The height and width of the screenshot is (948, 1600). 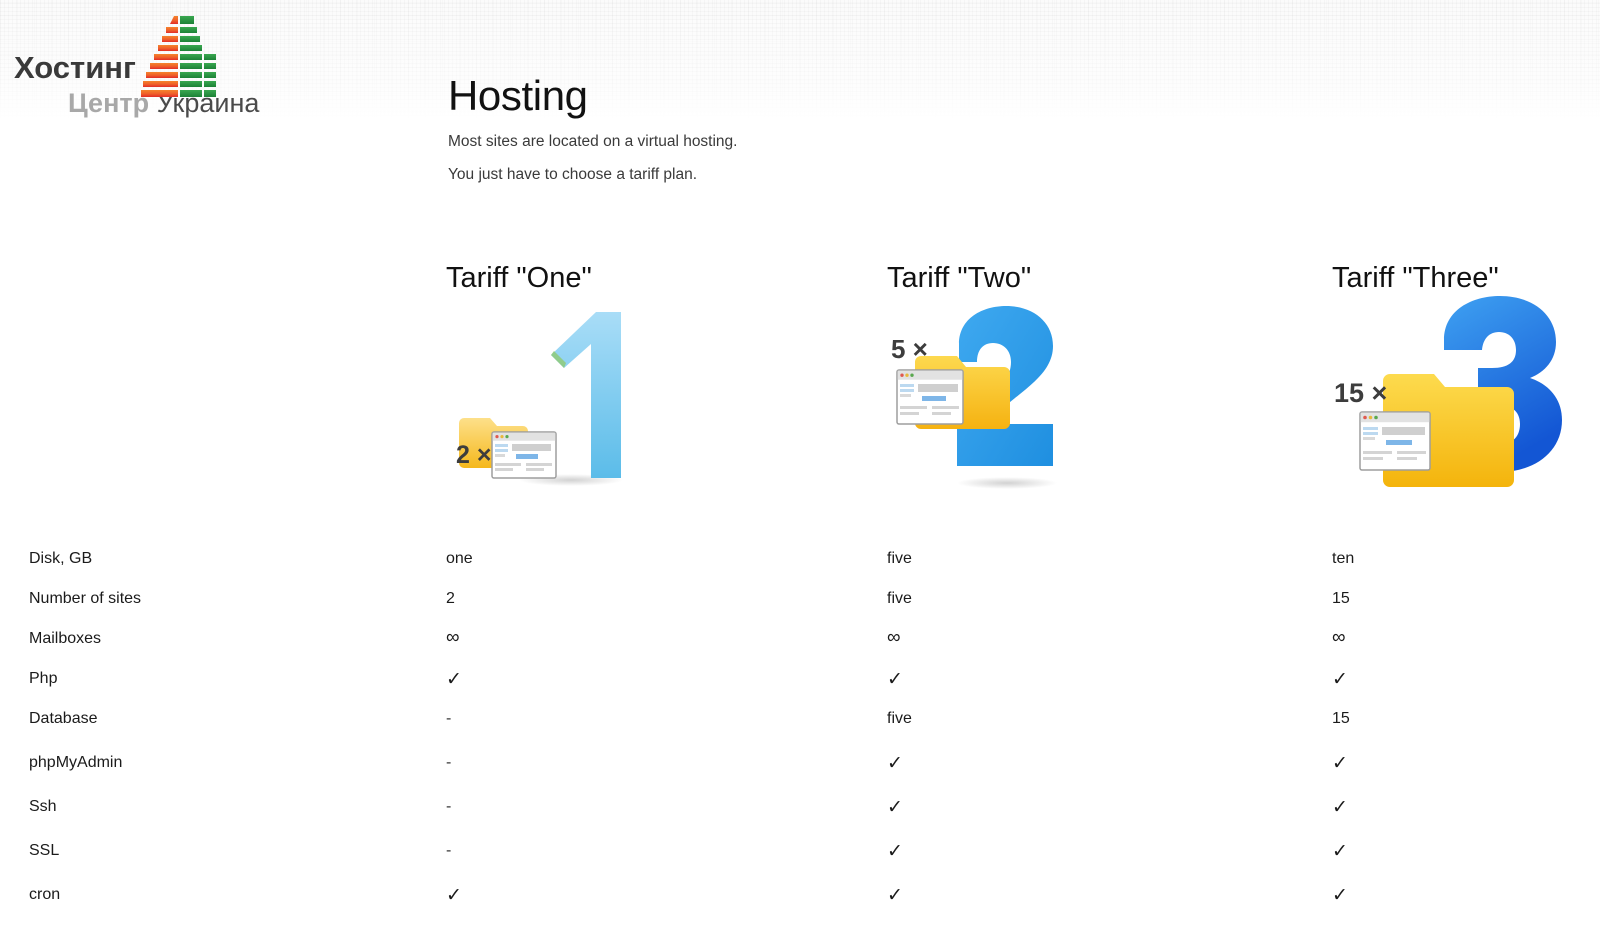 I want to click on row-value-tariff-one: 2, so click(x=450, y=598).